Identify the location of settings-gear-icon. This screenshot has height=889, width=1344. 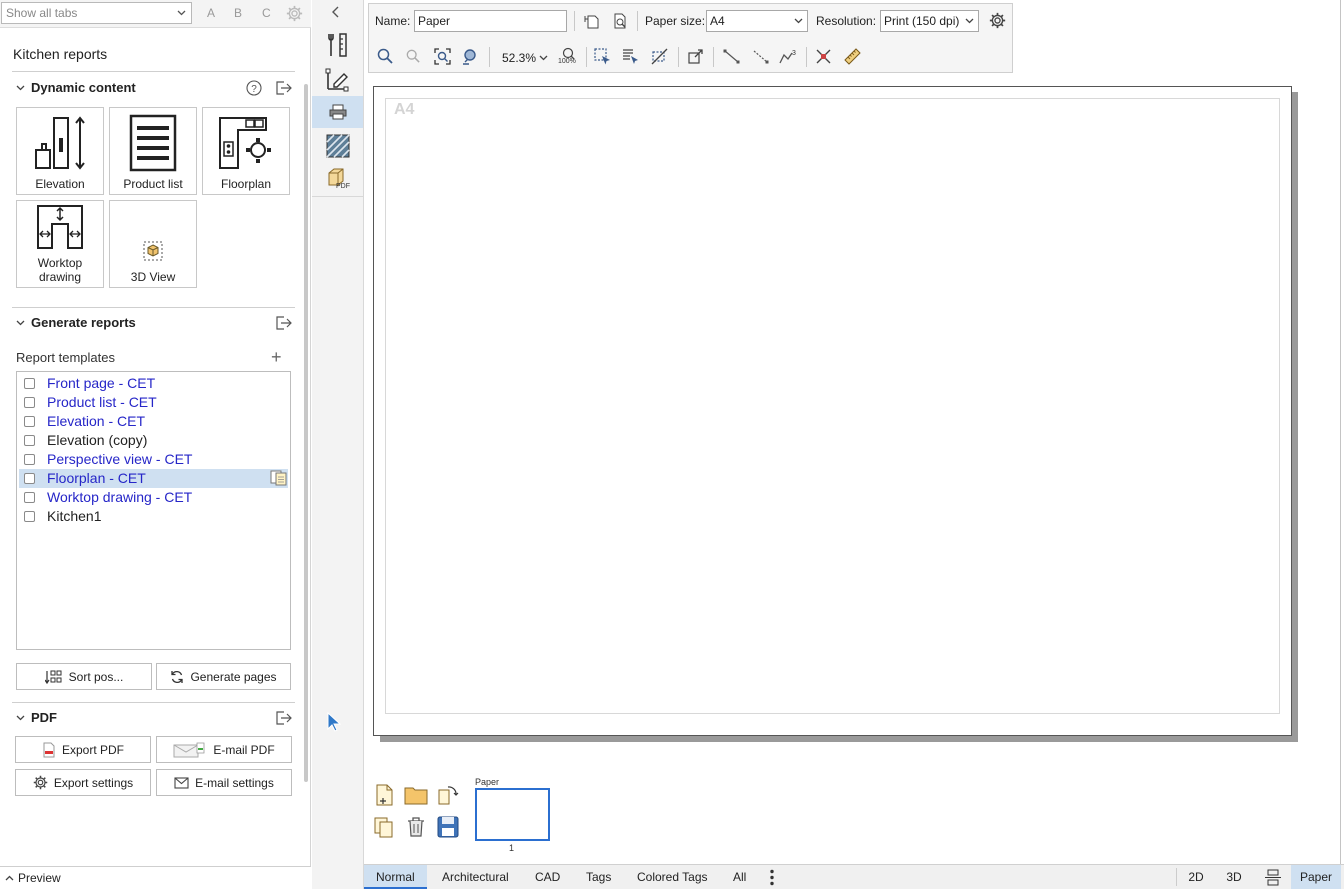
(997, 20).